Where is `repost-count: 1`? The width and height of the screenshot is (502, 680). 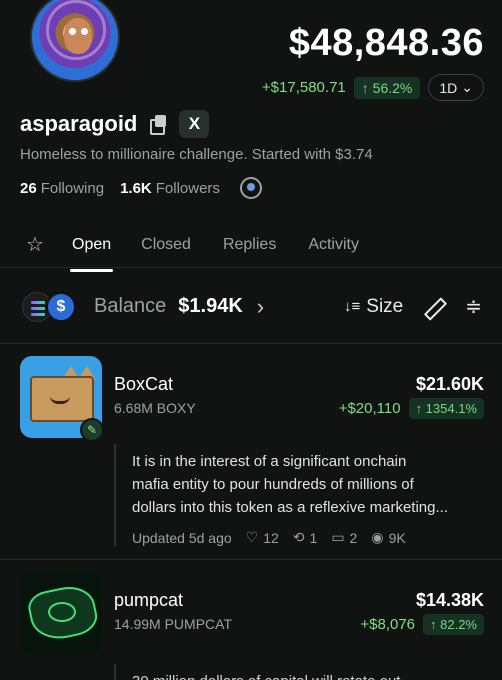 repost-count: 1 is located at coordinates (313, 537).